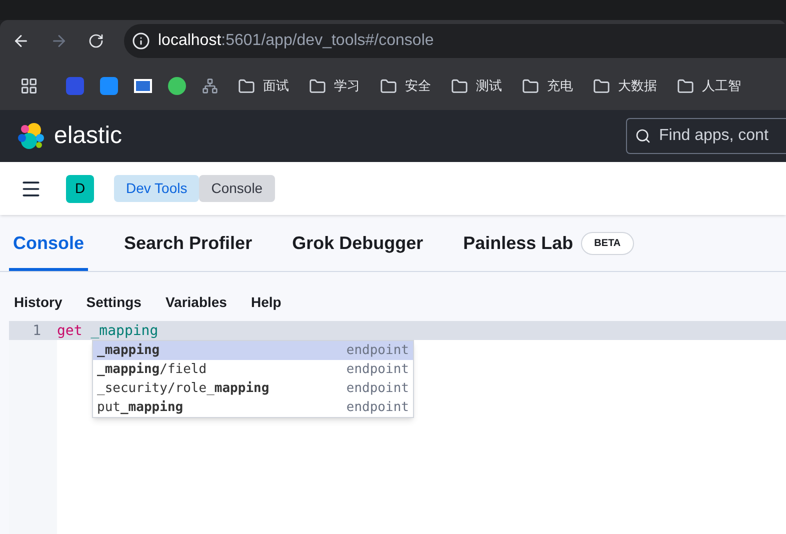 The width and height of the screenshot is (786, 534). Describe the element at coordinates (31, 136) in the screenshot. I see `elastic-logo-icon` at that location.